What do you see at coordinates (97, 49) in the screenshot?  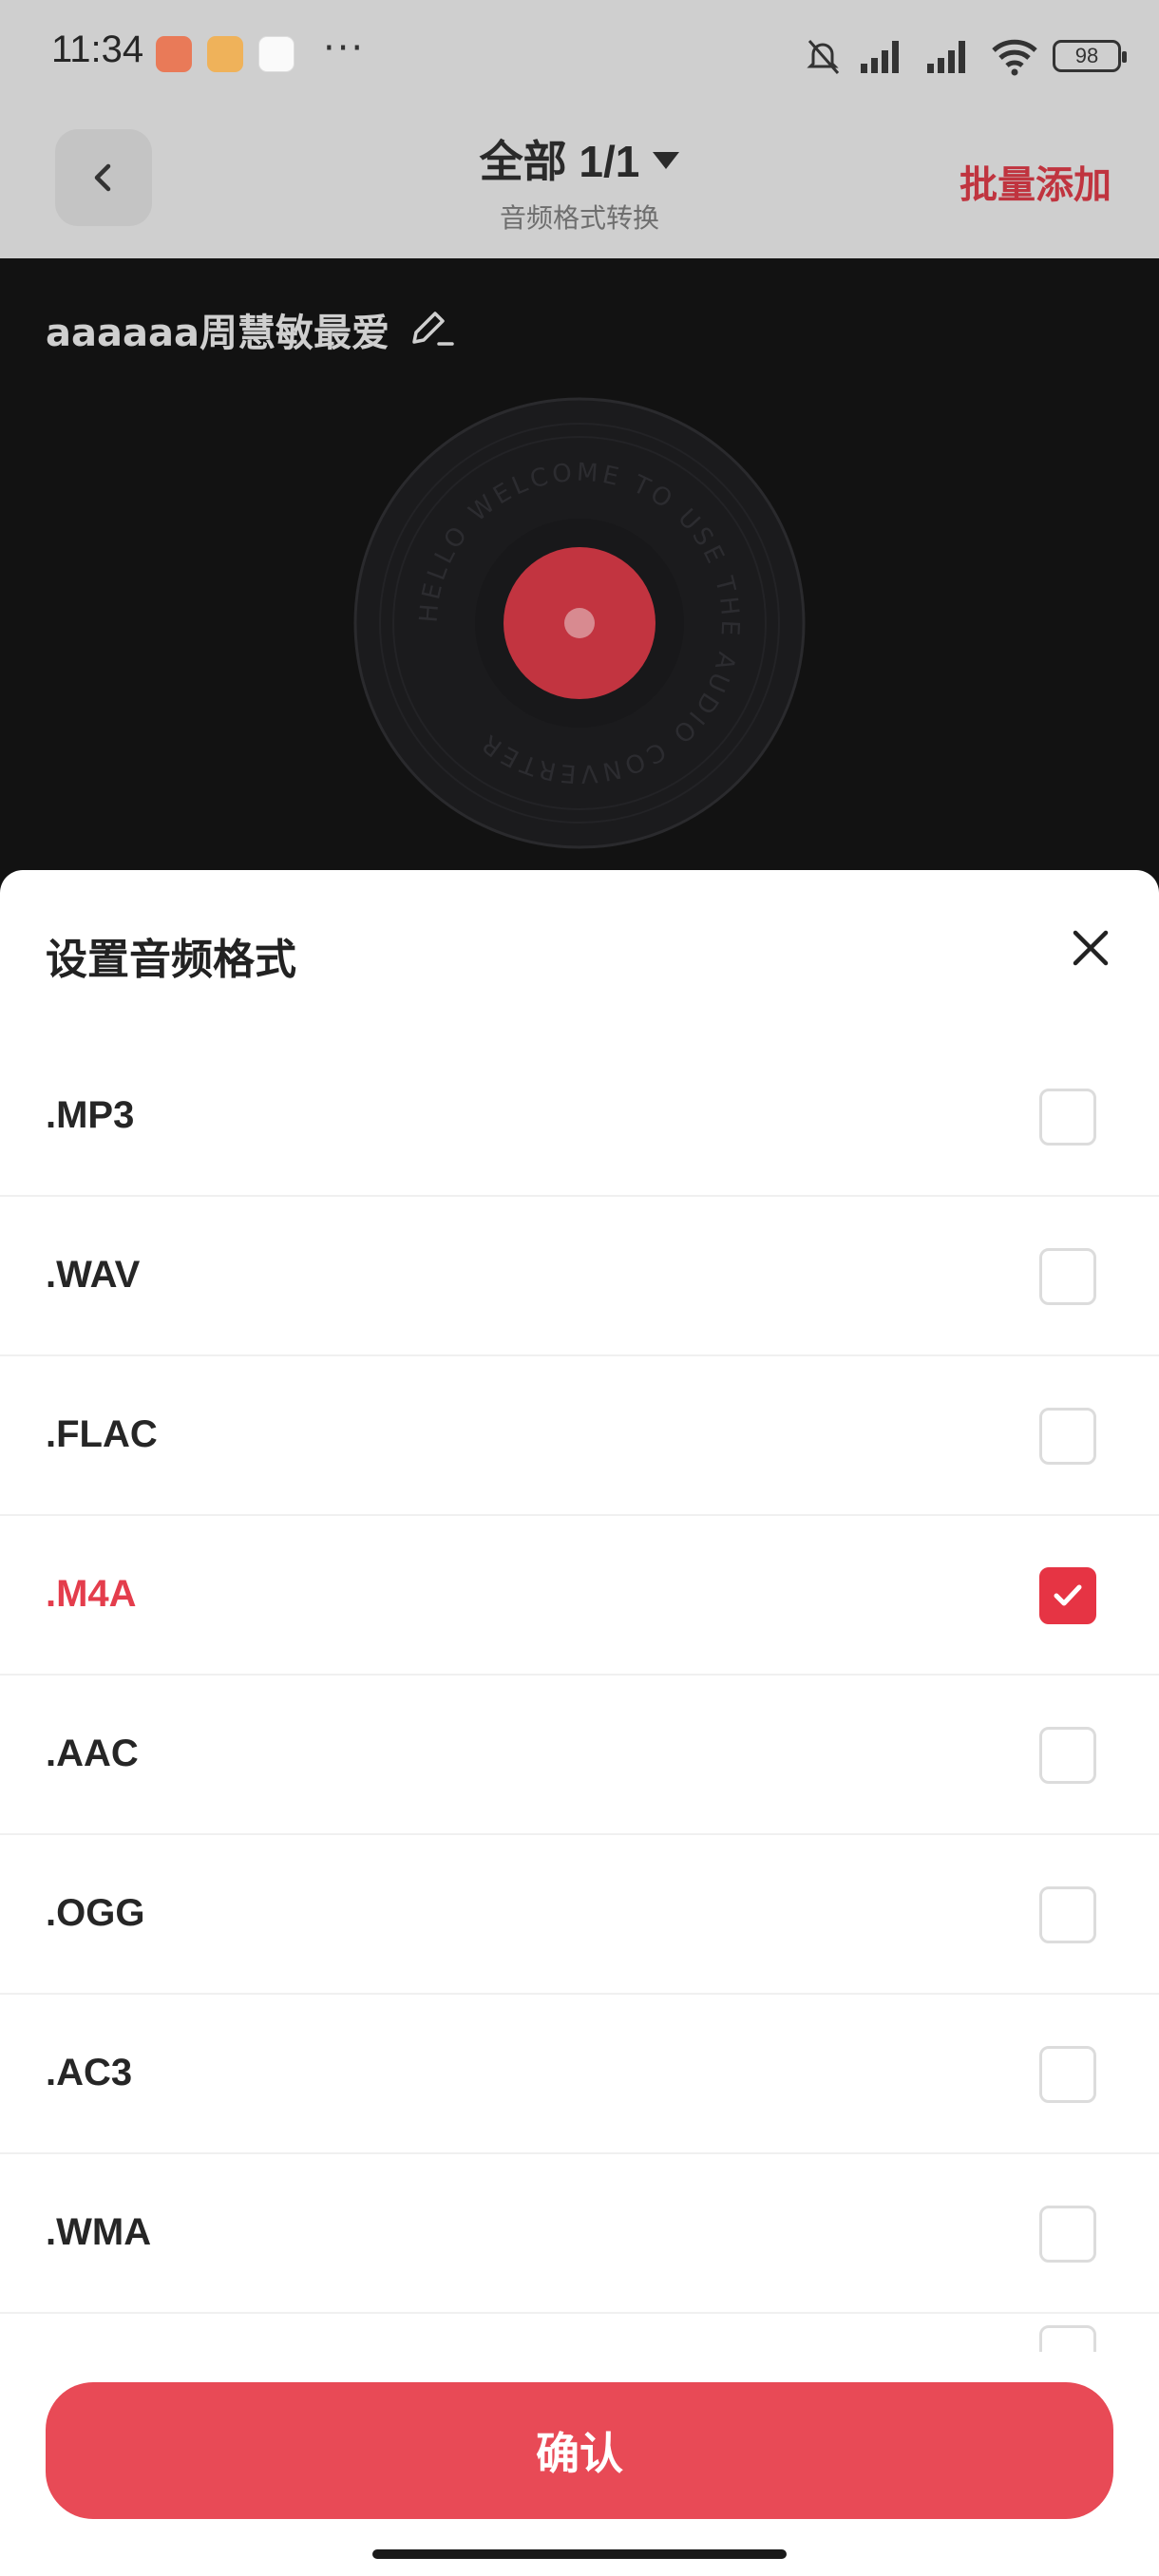 I see `status-time: 11:34` at bounding box center [97, 49].